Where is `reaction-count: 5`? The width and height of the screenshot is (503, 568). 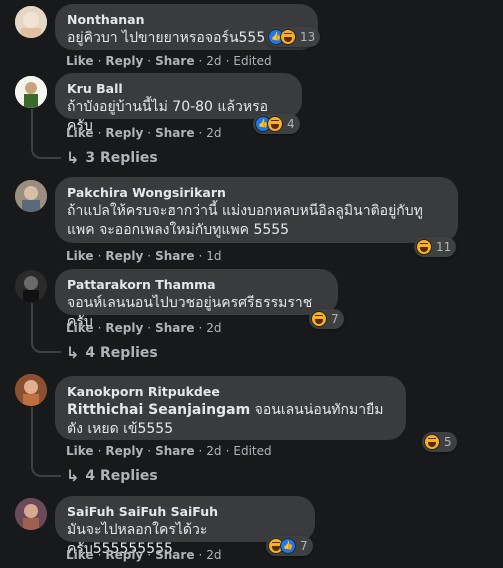
reaction-count: 5 is located at coordinates (439, 442).